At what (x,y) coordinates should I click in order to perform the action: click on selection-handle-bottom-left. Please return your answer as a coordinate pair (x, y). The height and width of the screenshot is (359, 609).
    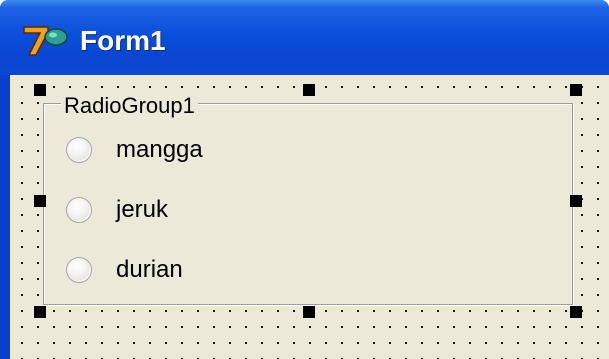
    Looking at the image, I should click on (40, 312).